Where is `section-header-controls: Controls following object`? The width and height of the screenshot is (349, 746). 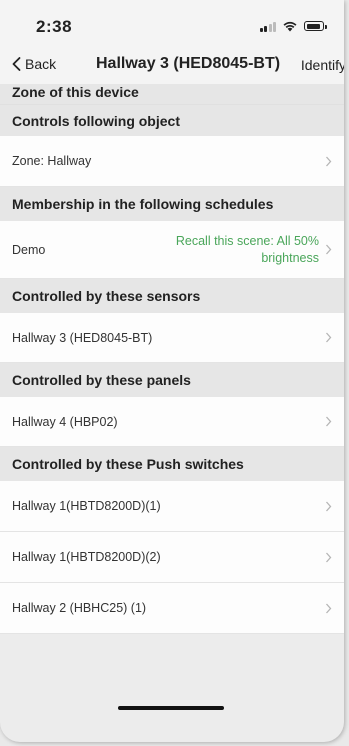 section-header-controls: Controls following object is located at coordinates (172, 120).